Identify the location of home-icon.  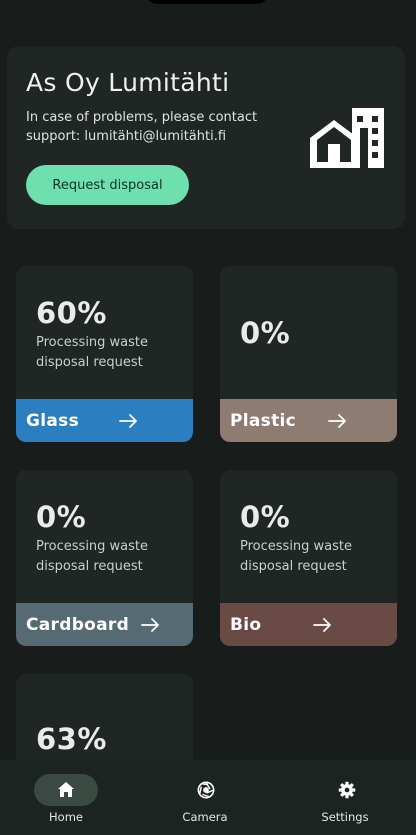
(66, 789).